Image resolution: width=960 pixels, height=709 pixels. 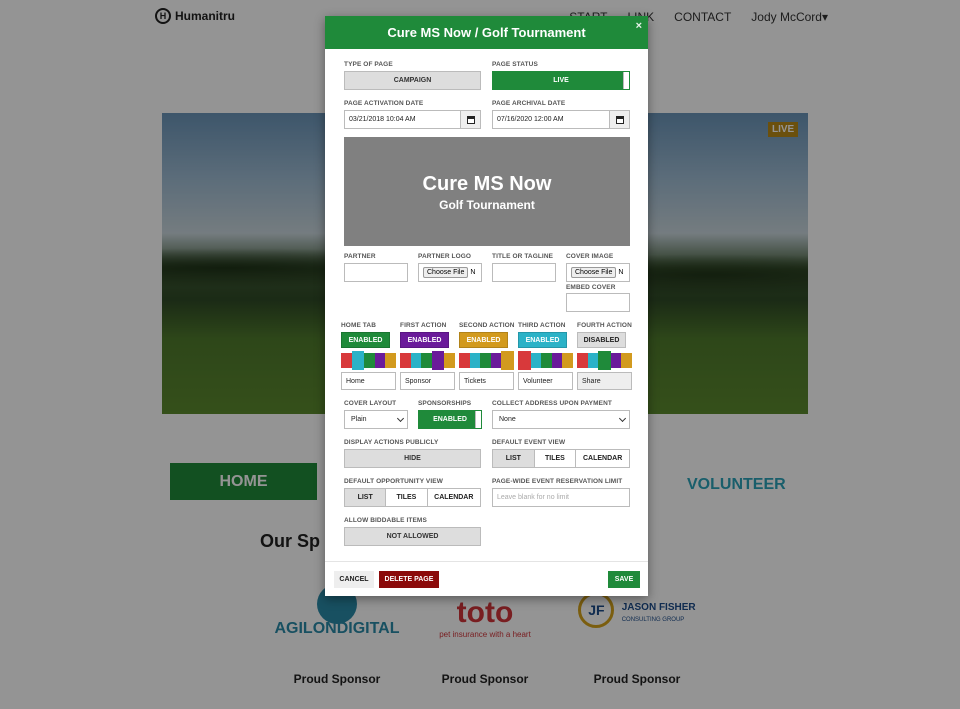 What do you see at coordinates (360, 256) in the screenshot?
I see `partner-label: PARTNER` at bounding box center [360, 256].